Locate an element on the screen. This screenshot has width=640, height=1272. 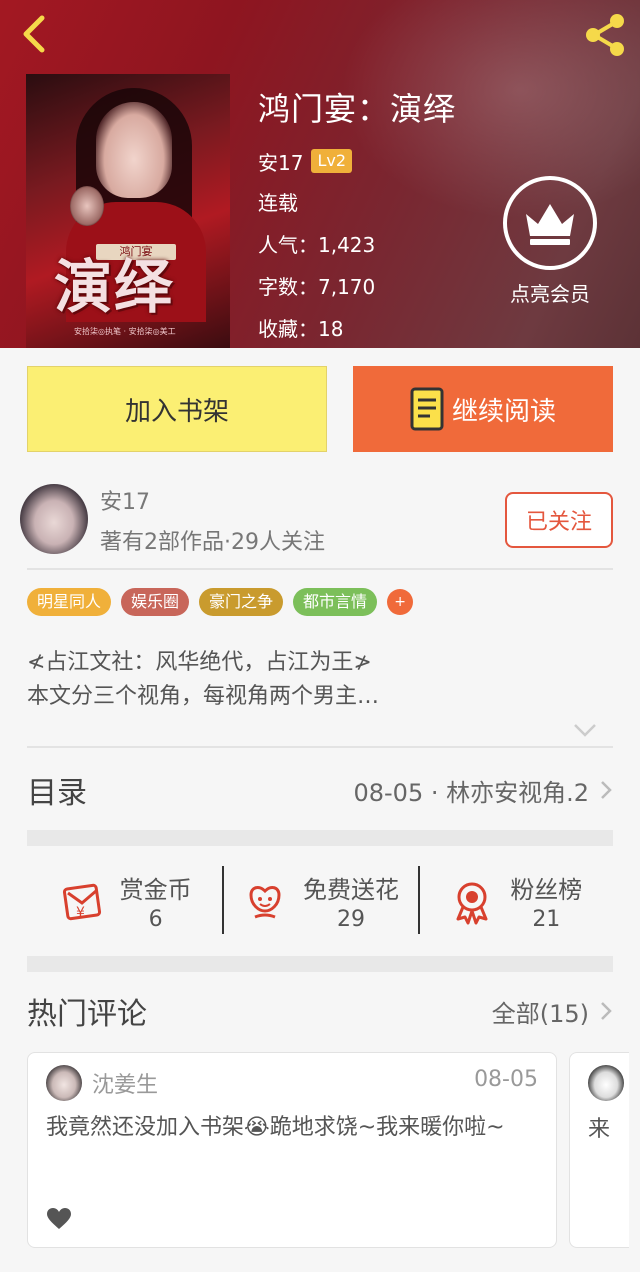
continue-reading-button: 继续阅读 is located at coordinates (483, 409).